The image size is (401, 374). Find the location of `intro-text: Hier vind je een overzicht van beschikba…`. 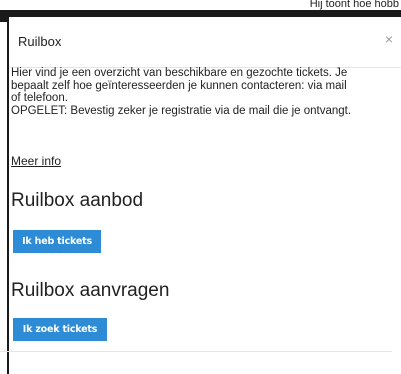

intro-text: Hier vind je een overzicht van beschikba… is located at coordinates (200, 92).